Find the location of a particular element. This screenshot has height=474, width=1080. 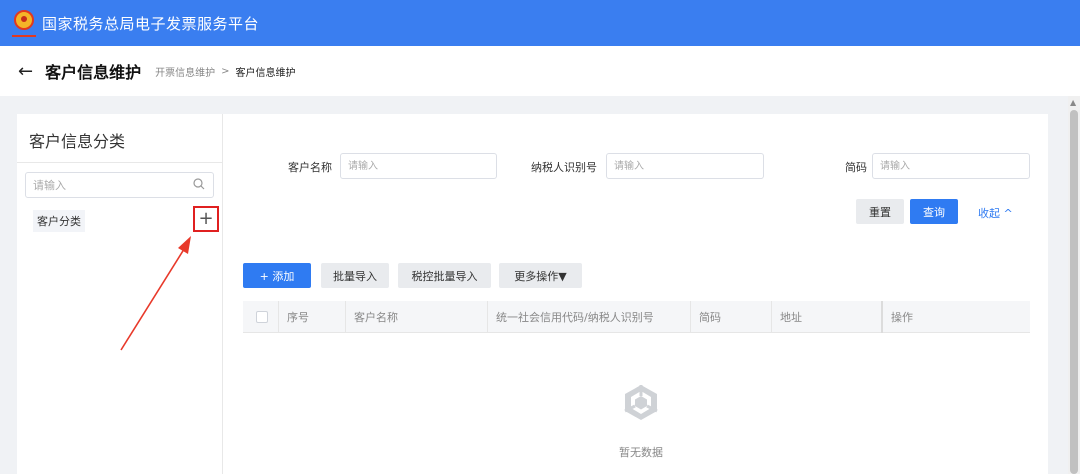

short-code-label: 简码 is located at coordinates (856, 167).